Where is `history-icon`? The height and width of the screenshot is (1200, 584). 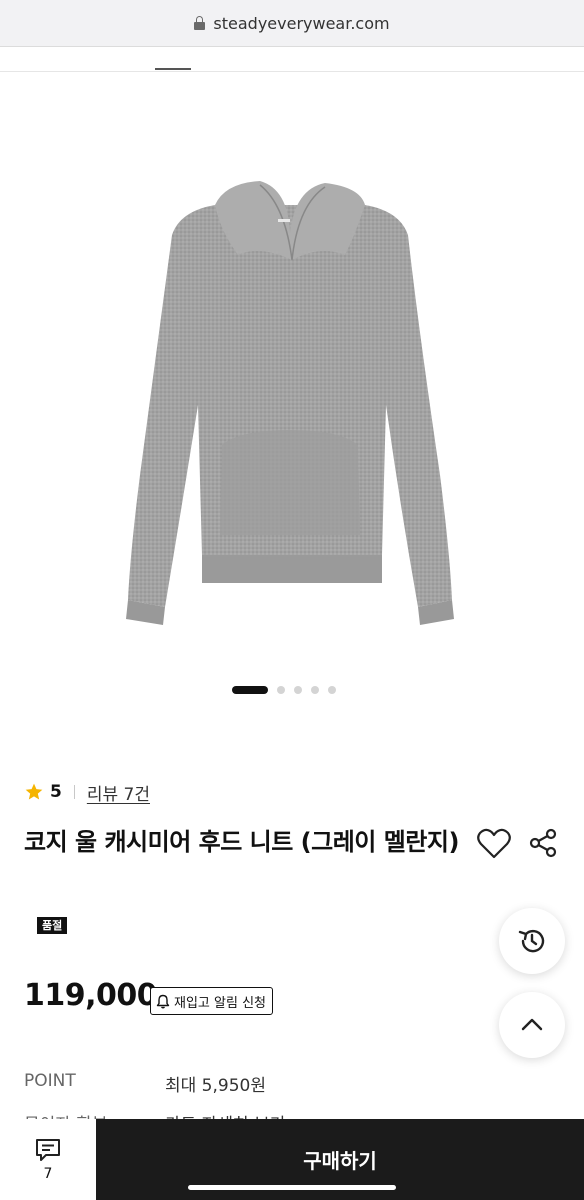
history-icon is located at coordinates (531, 941).